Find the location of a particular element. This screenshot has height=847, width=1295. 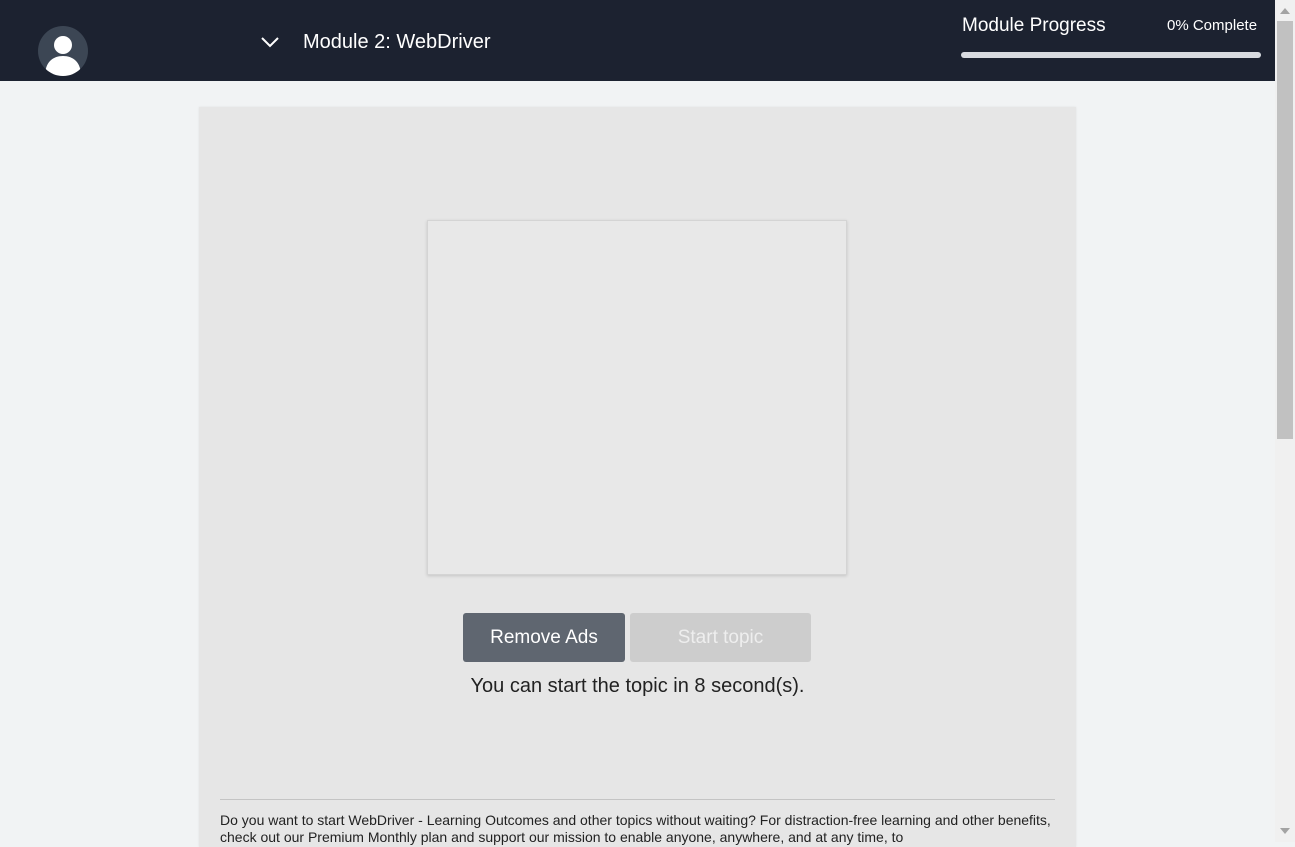

progress-percent: 0% Complete is located at coordinates (1212, 25).